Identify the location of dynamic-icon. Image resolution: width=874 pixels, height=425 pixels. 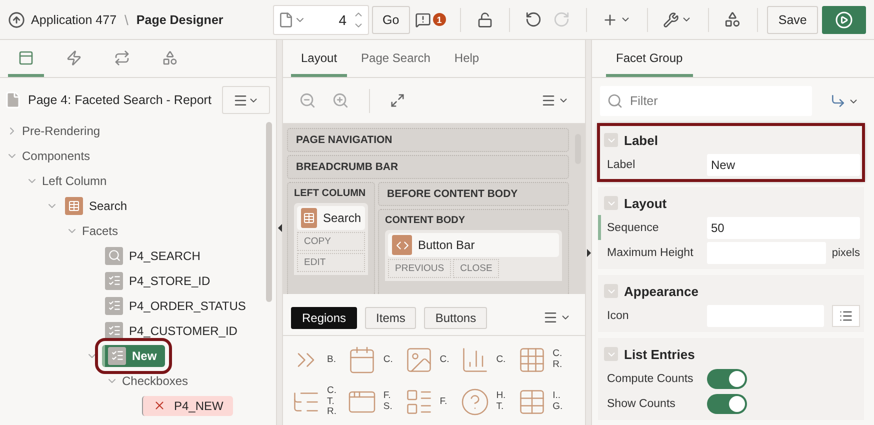
(74, 58).